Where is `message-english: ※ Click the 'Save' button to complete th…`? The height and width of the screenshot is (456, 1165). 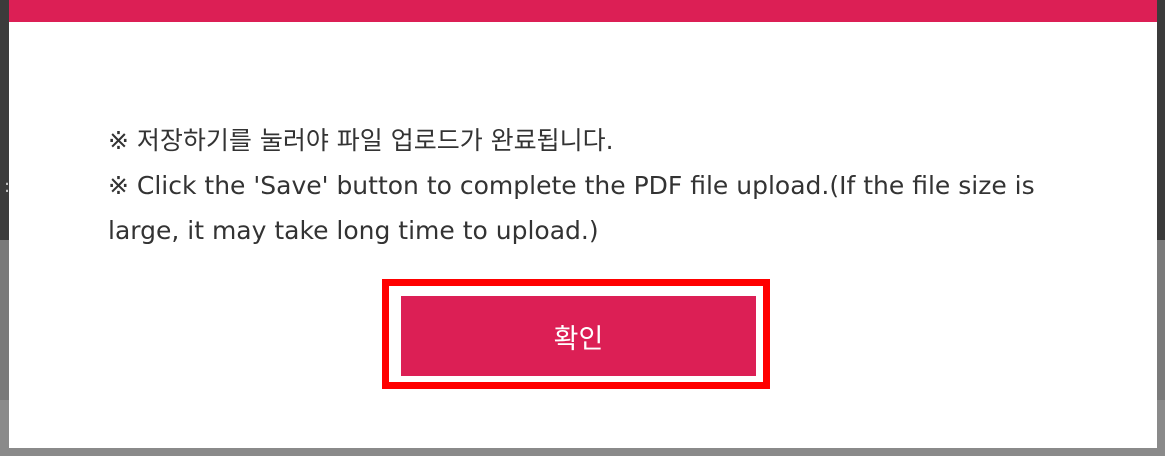 message-english: ※ Click the 'Save' button to complete th… is located at coordinates (571, 208).